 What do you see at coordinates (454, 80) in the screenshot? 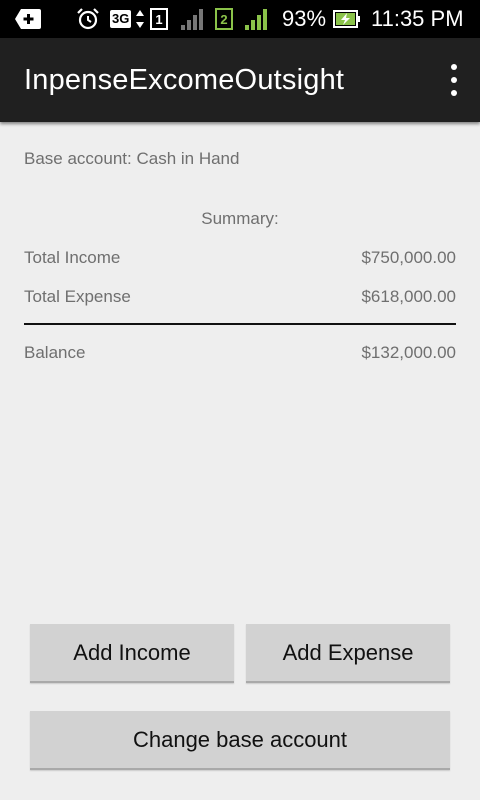
I see `overflow-menu-icon` at bounding box center [454, 80].